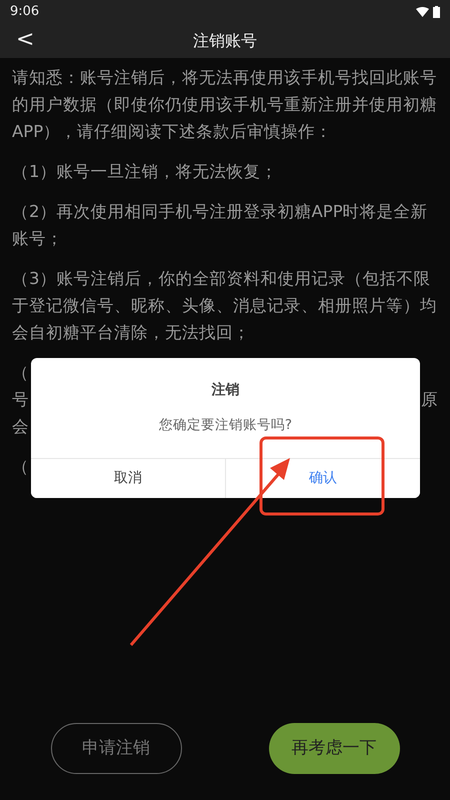  Describe the element at coordinates (436, 12) in the screenshot. I see `battery-icon` at that location.